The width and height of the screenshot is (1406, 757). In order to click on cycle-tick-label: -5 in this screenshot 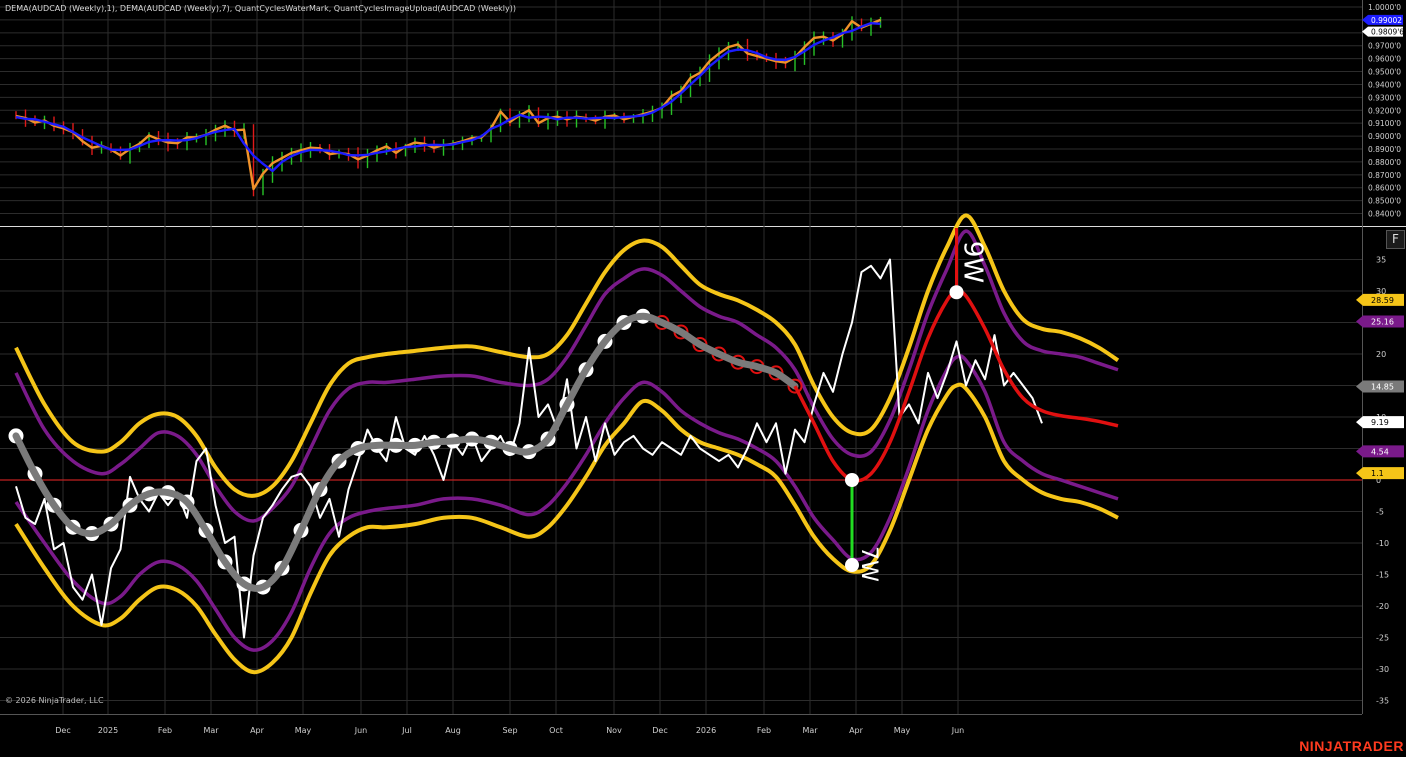, I will do `click(1380, 512)`.